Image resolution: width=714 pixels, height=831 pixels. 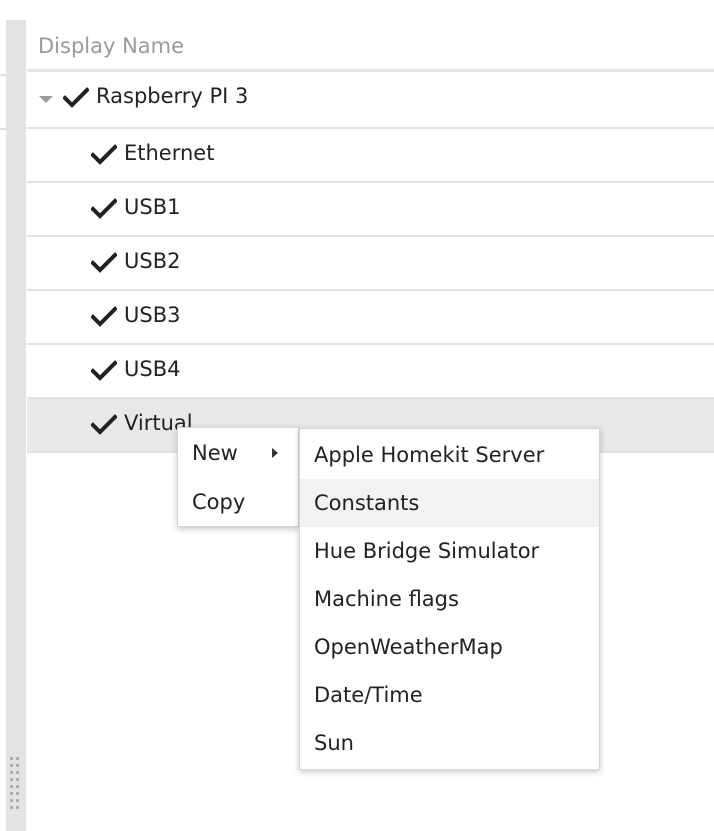 What do you see at coordinates (46, 99) in the screenshot?
I see `expand-caret-icon` at bounding box center [46, 99].